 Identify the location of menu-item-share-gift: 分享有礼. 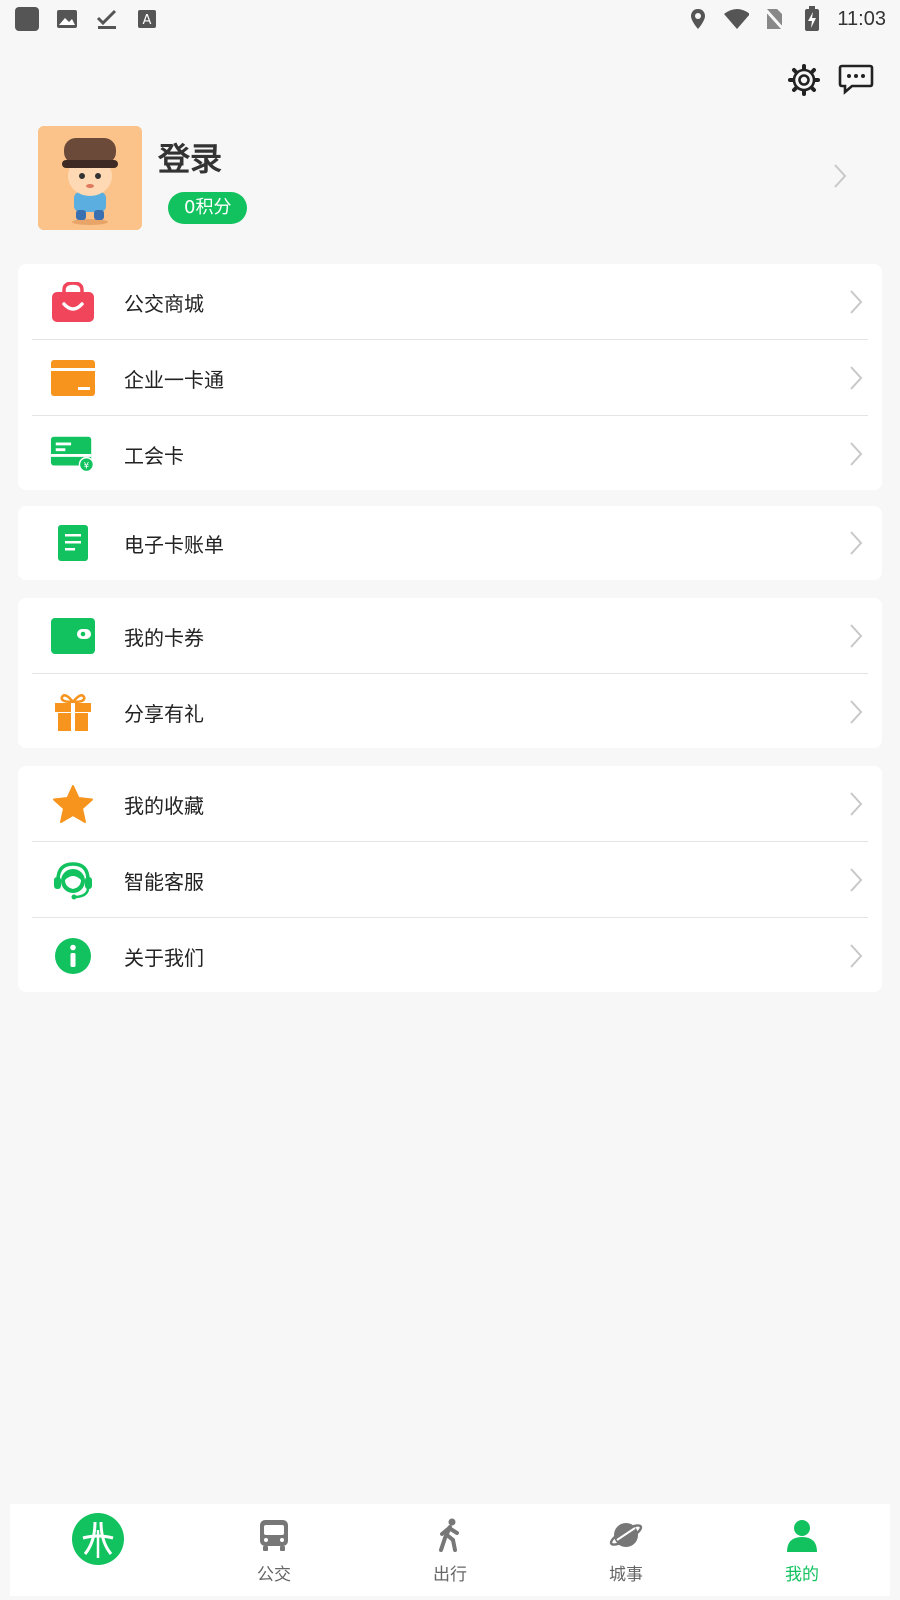
(450, 712).